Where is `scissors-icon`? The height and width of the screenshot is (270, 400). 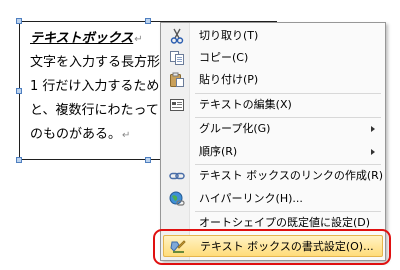
scissors-icon is located at coordinates (177, 36).